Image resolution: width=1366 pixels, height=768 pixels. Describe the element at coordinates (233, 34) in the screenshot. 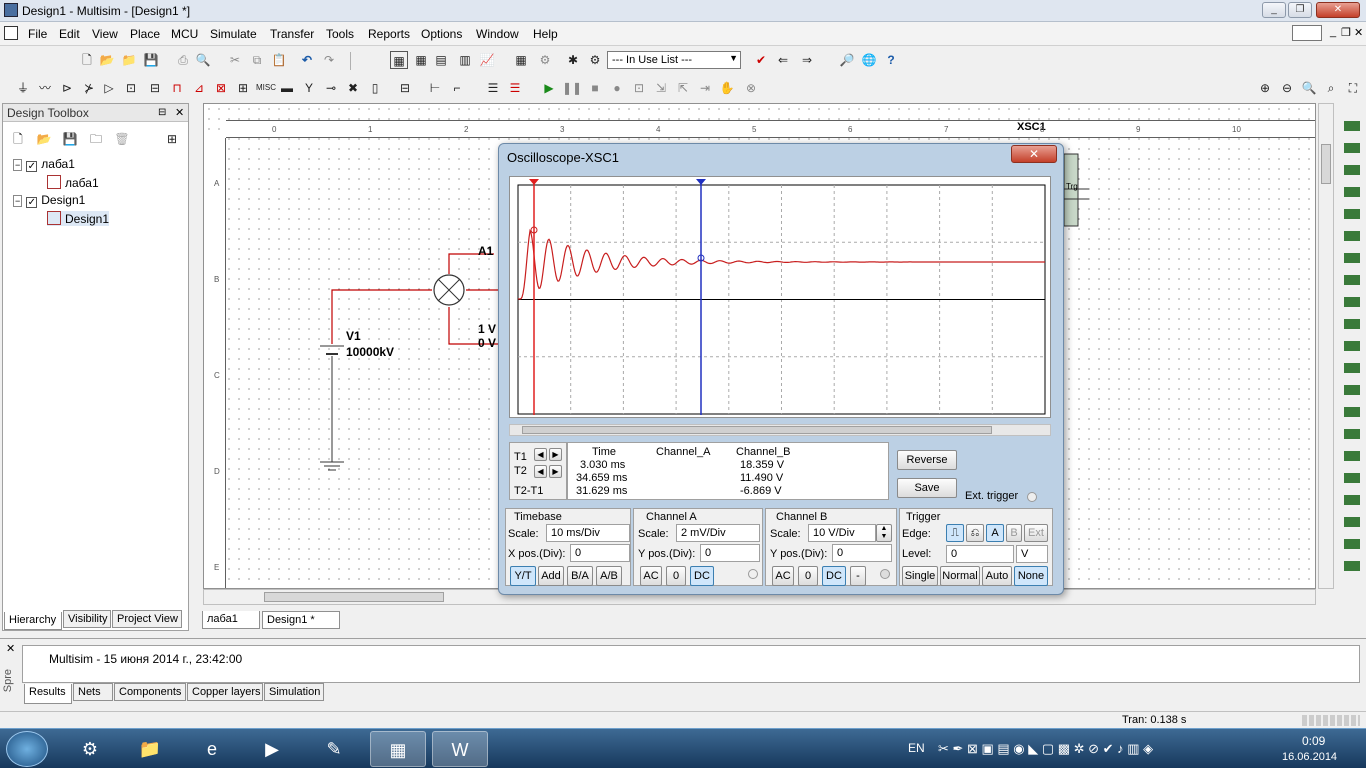

I see `menu-simulate: Simulate` at that location.